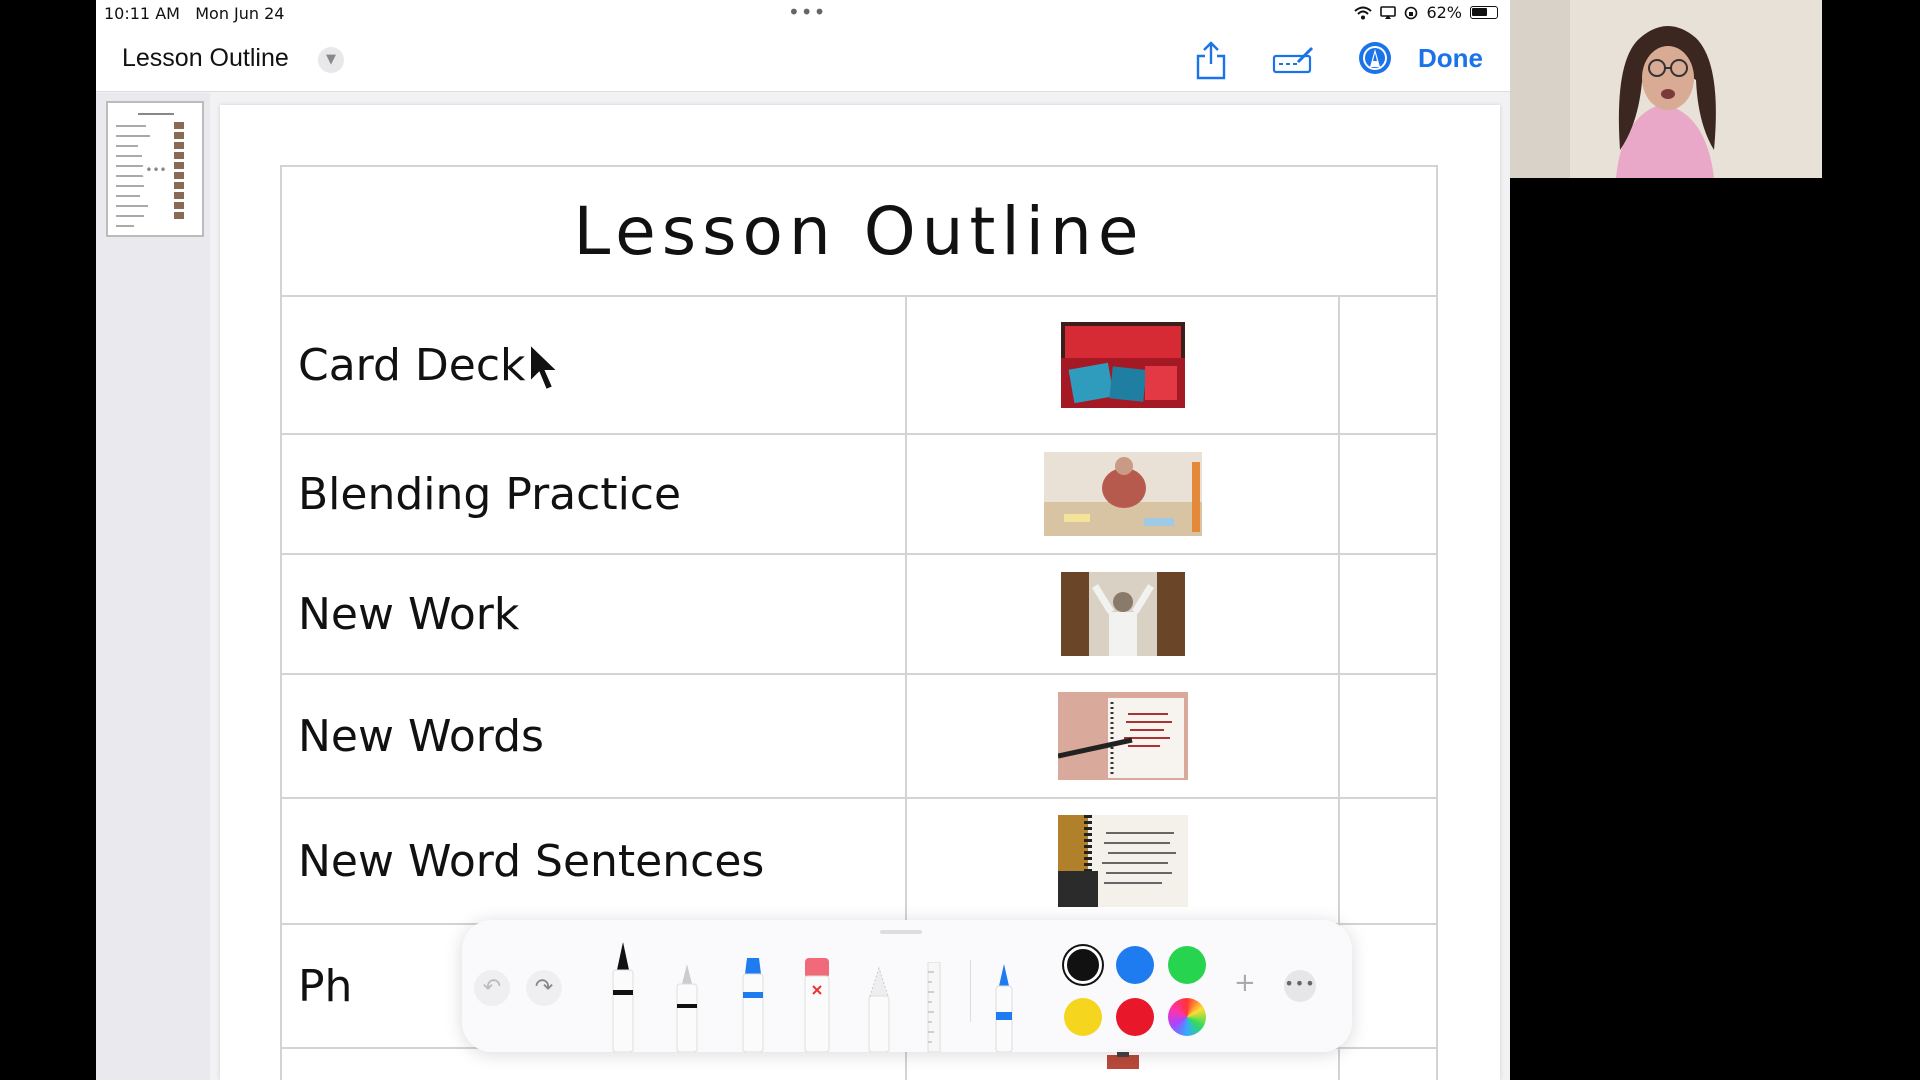 Image resolution: width=1920 pixels, height=1080 pixels. Describe the element at coordinates (1388, 12) in the screenshot. I see `screen-mirroring-icon` at that location.